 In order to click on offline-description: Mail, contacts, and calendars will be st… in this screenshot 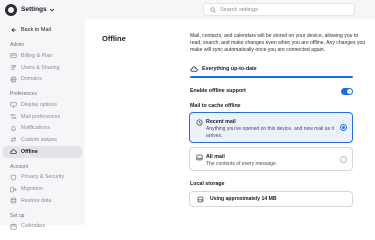, I will do `click(278, 43)`.